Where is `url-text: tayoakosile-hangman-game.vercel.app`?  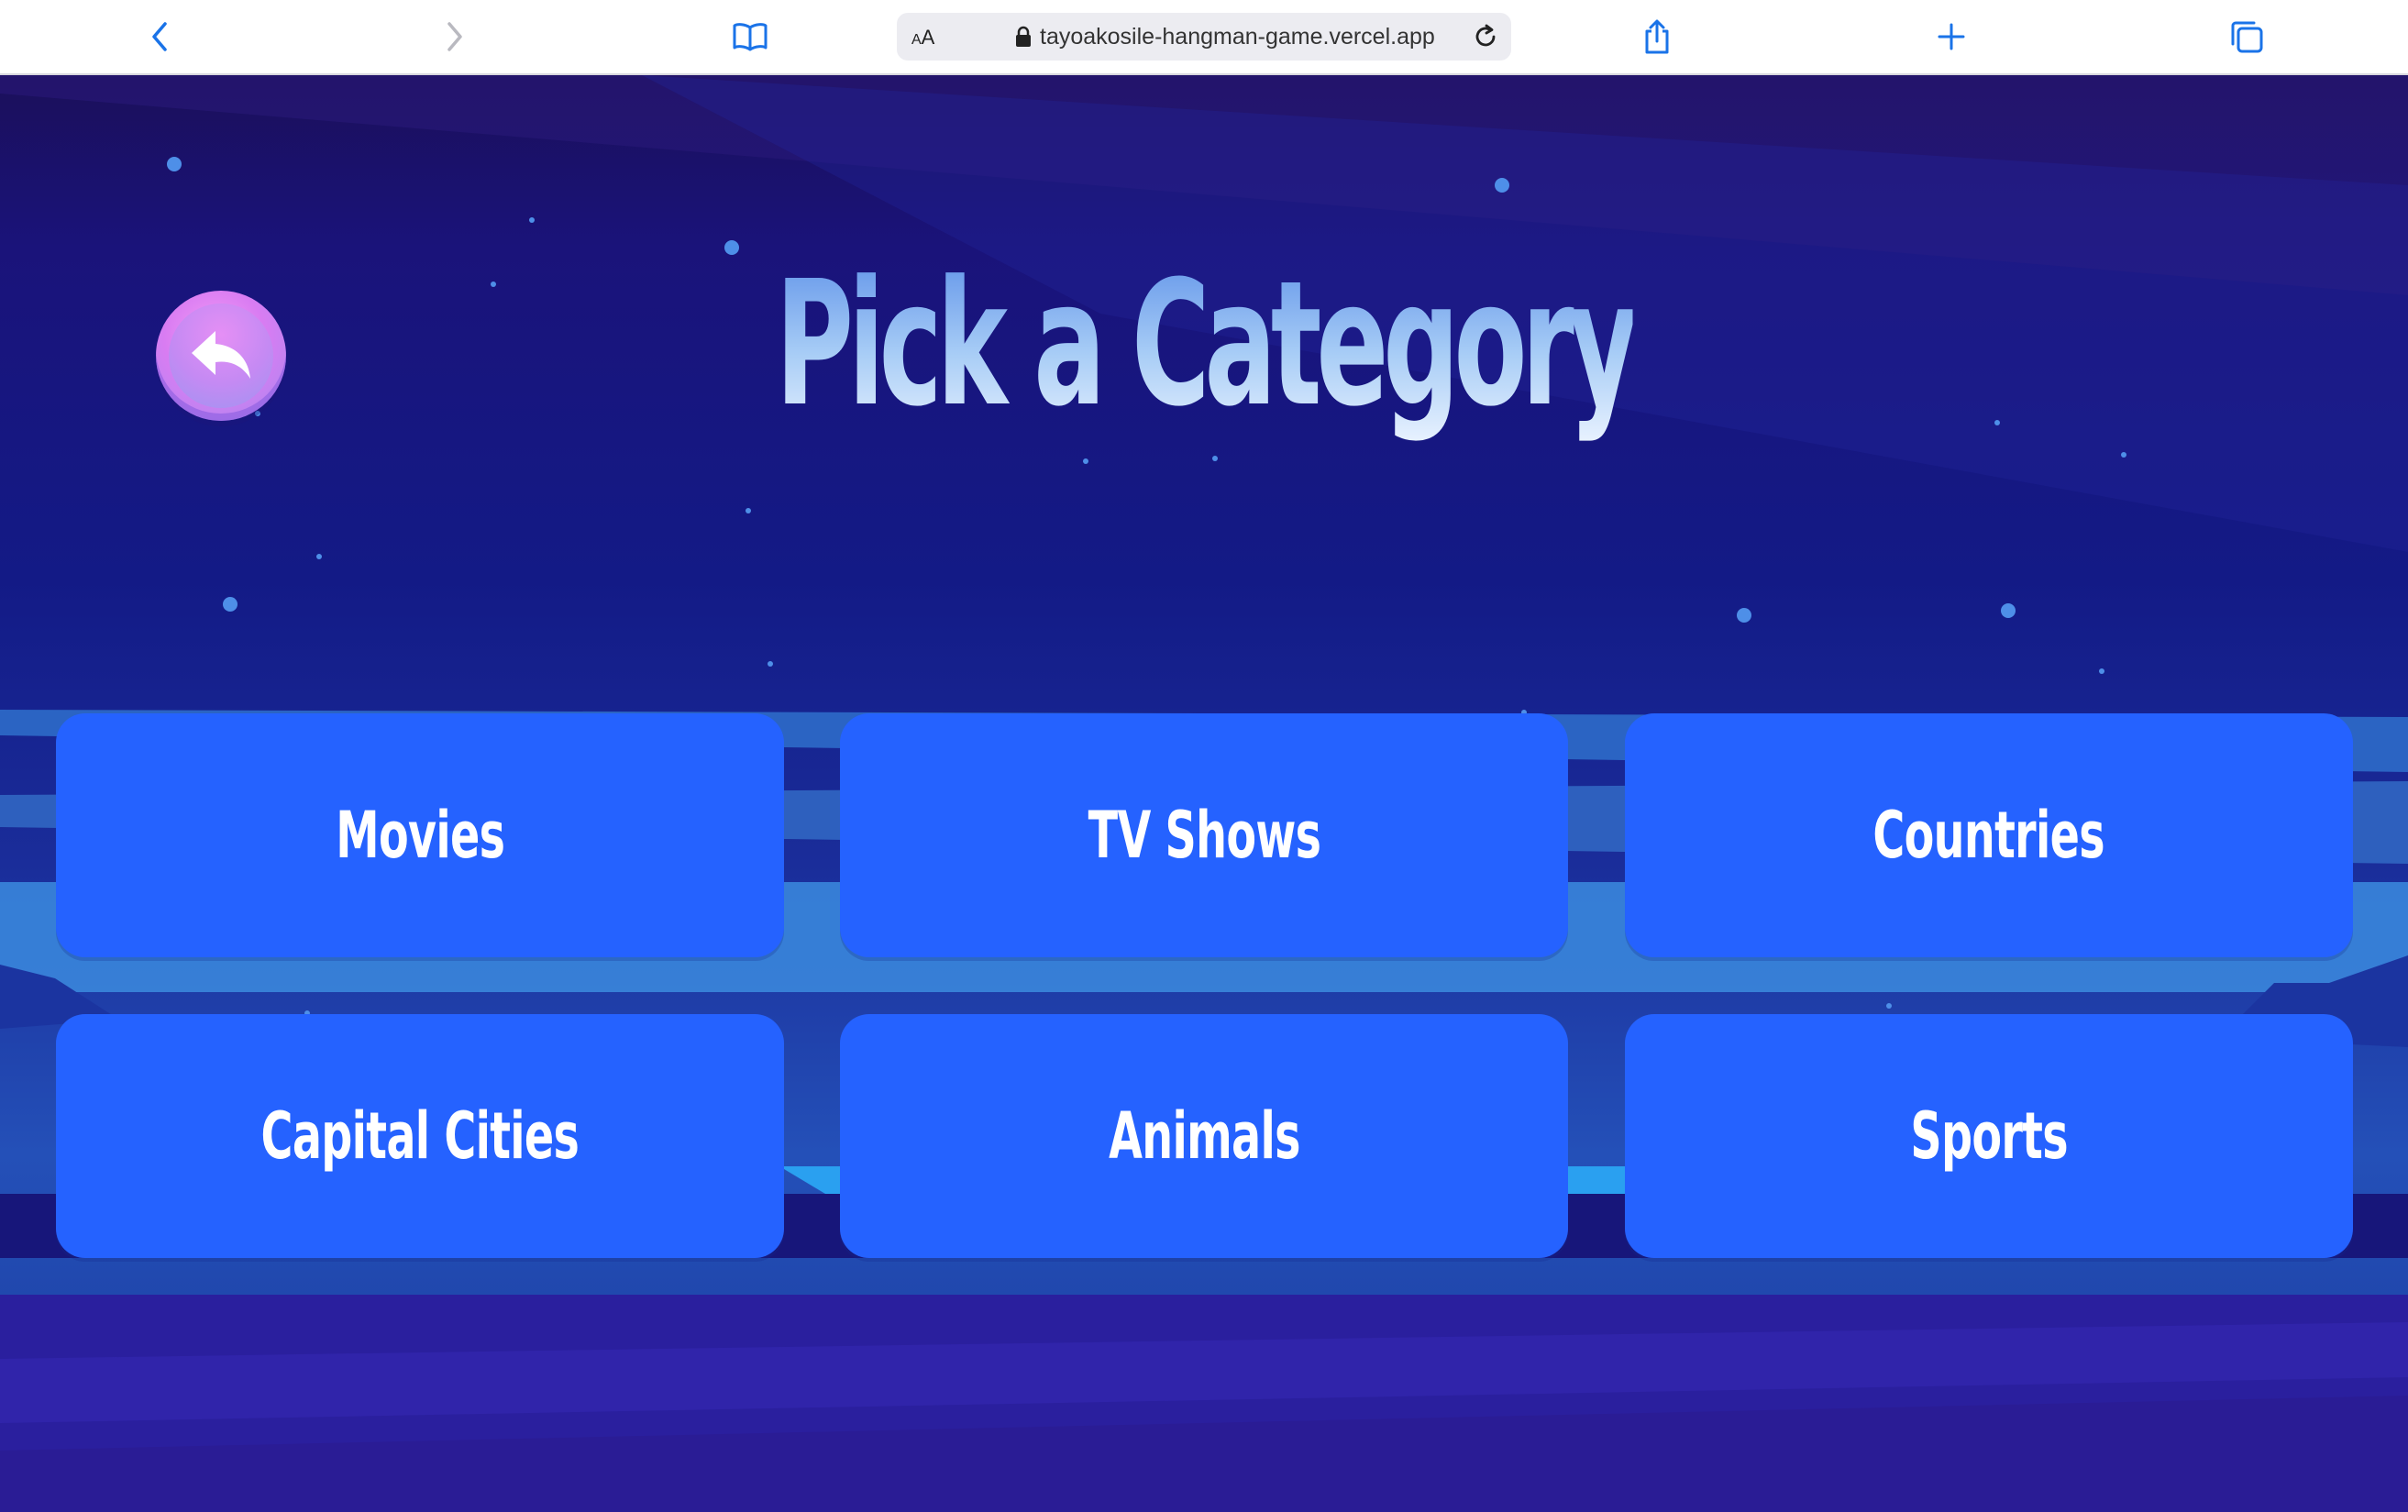
url-text: tayoakosile-hangman-game.vercel.app is located at coordinates (1237, 37).